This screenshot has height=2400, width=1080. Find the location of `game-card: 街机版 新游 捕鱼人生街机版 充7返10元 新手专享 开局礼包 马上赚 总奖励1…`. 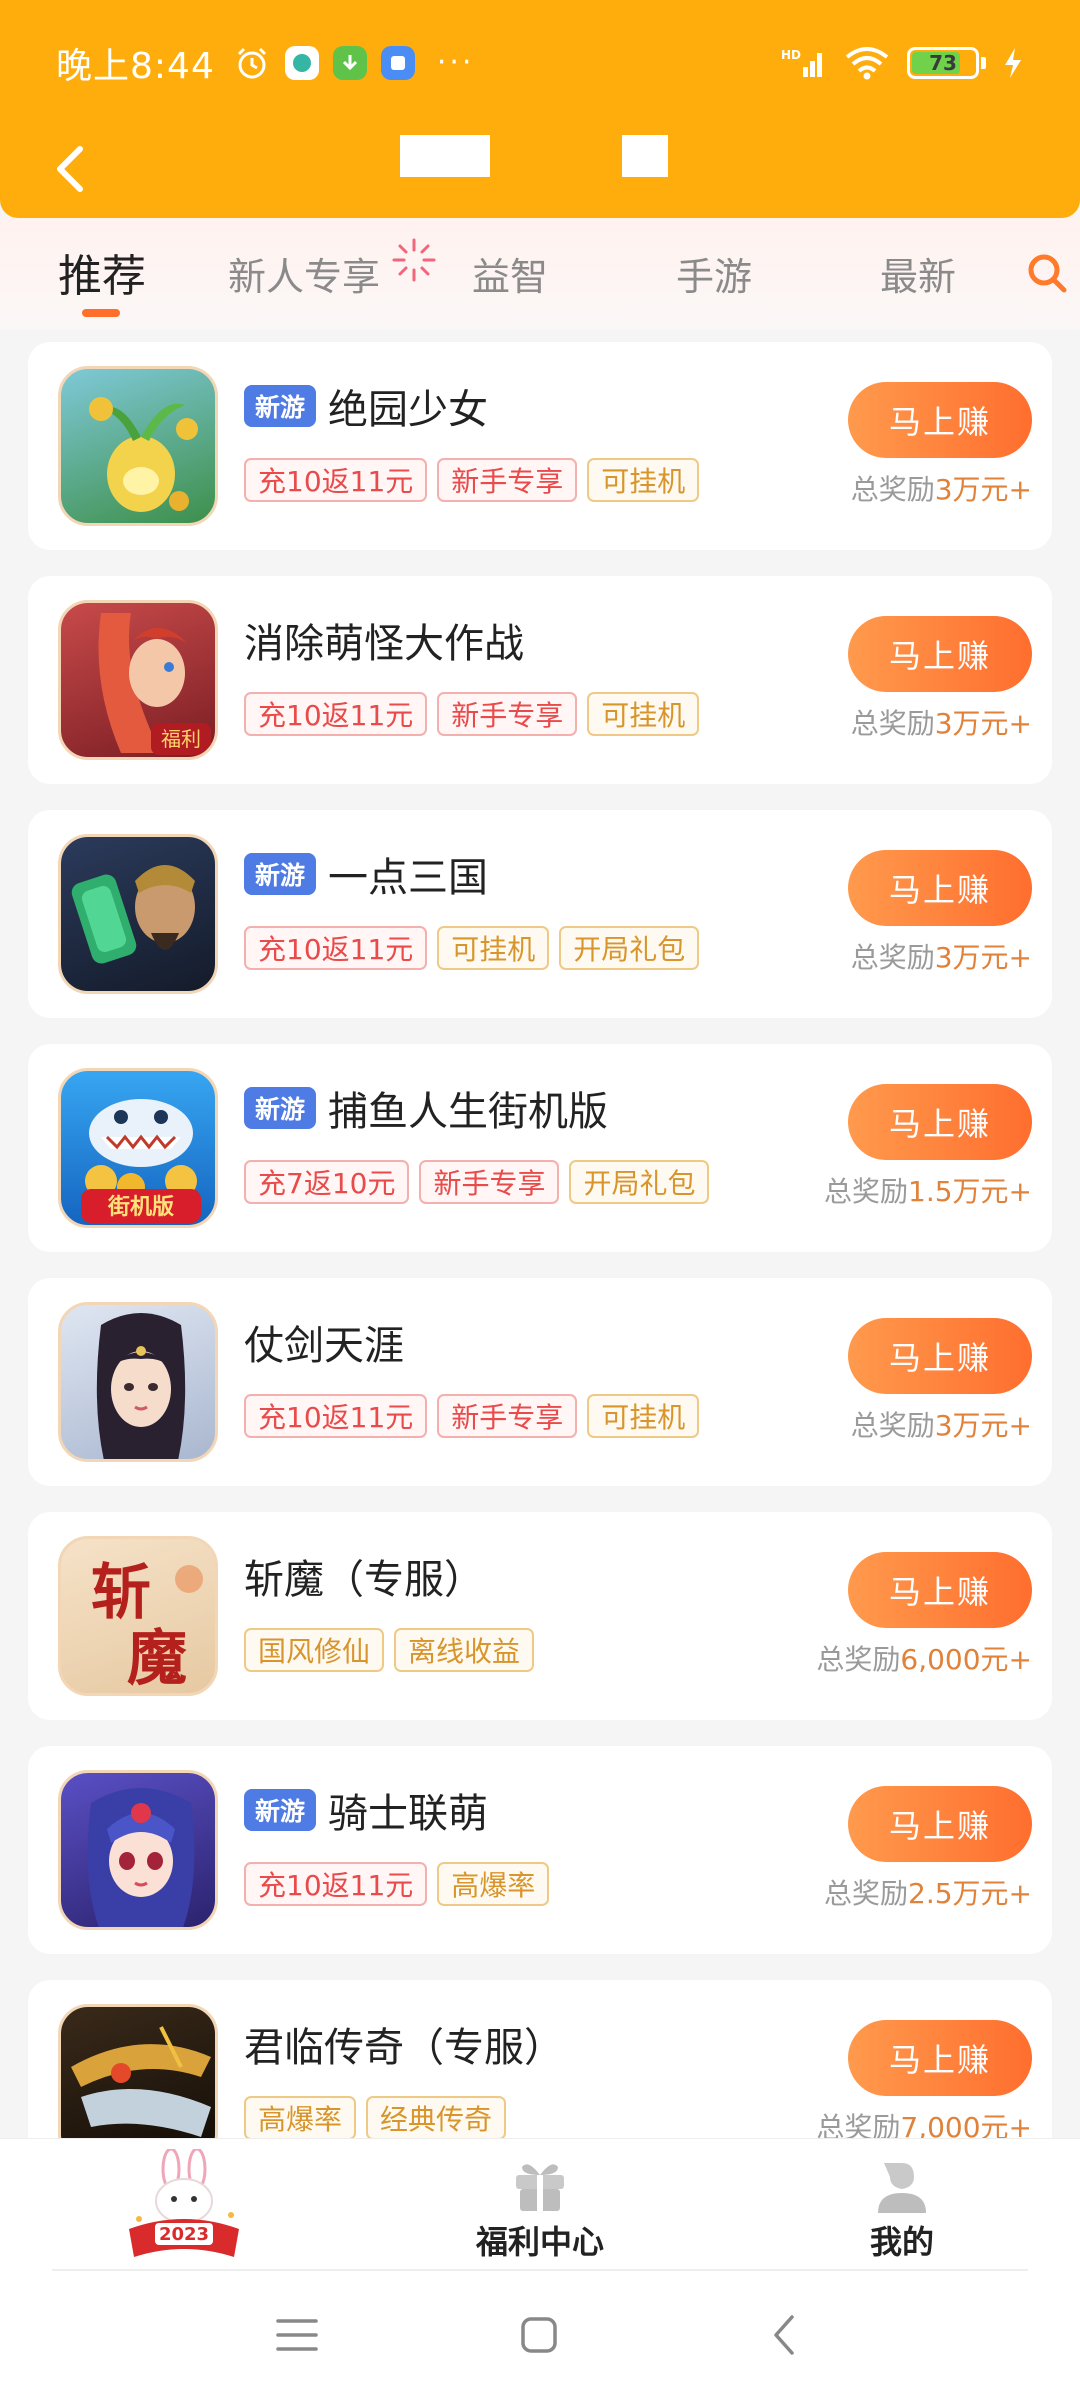

game-card: 街机版 新游 捕鱼人生街机版 充7返10元 新手专享 开局礼包 马上赚 总奖励1… is located at coordinates (540, 1148).